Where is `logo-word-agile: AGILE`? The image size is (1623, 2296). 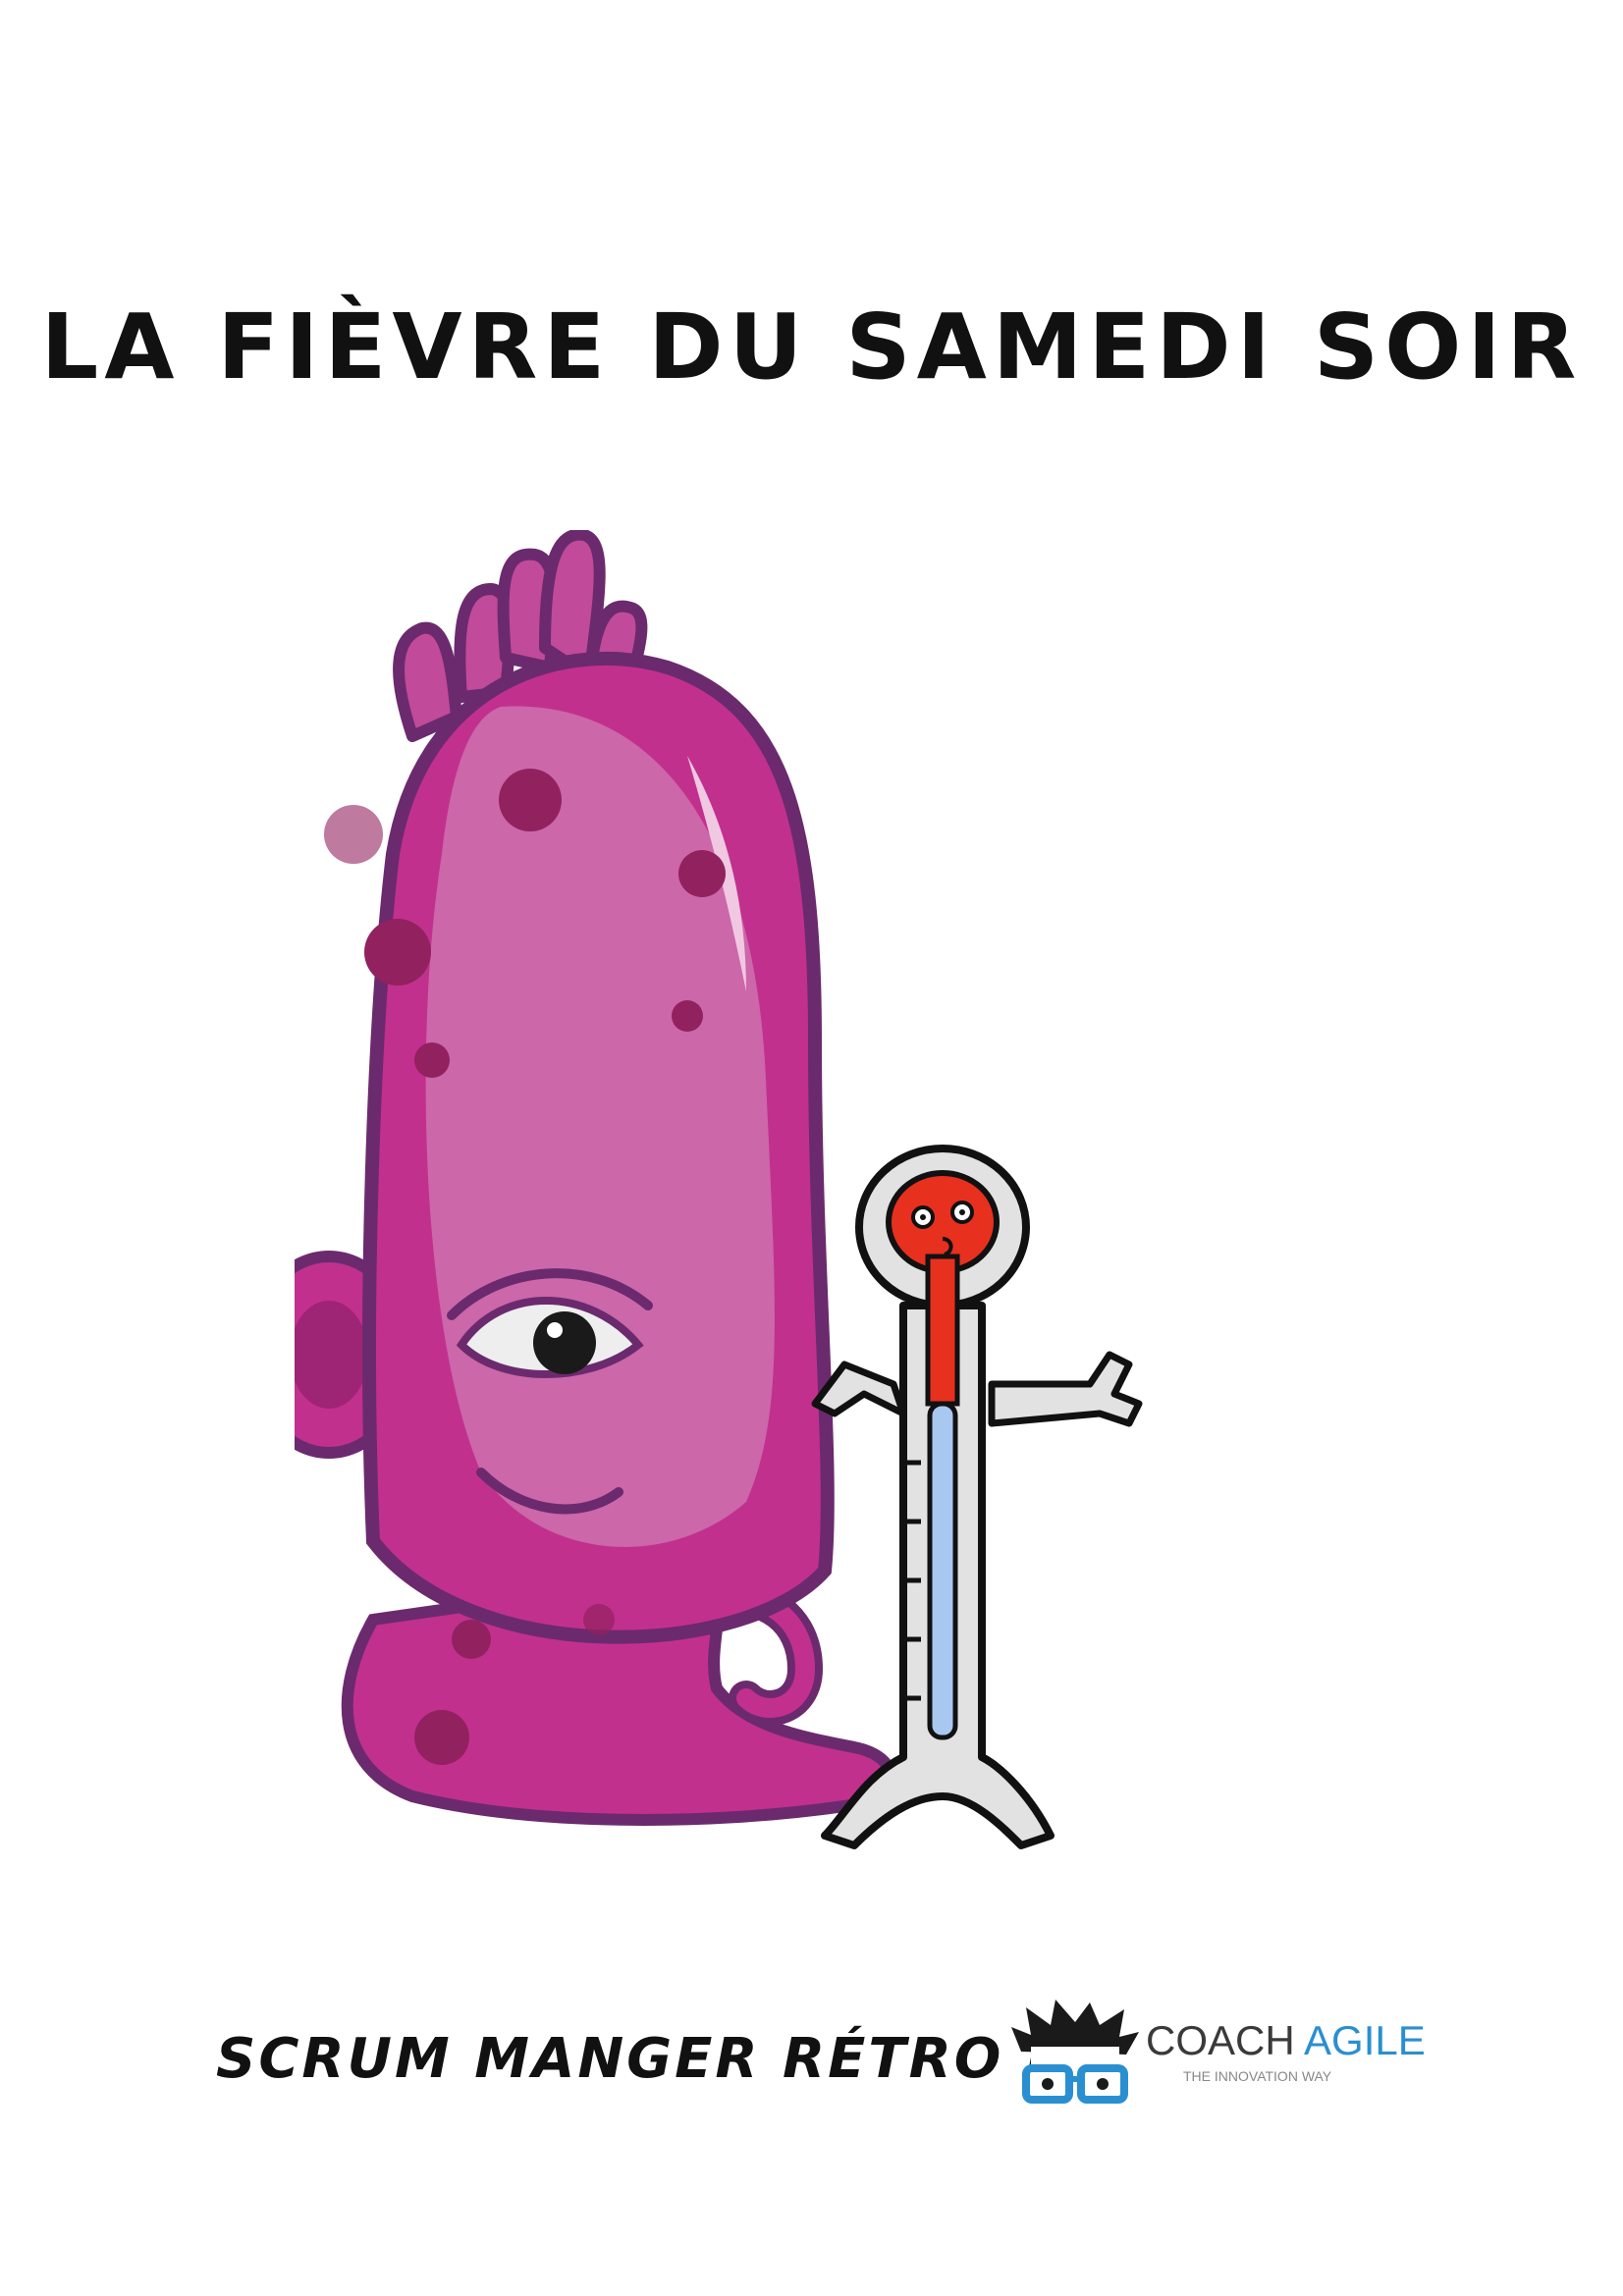
logo-word-agile: AGILE is located at coordinates (1365, 2040).